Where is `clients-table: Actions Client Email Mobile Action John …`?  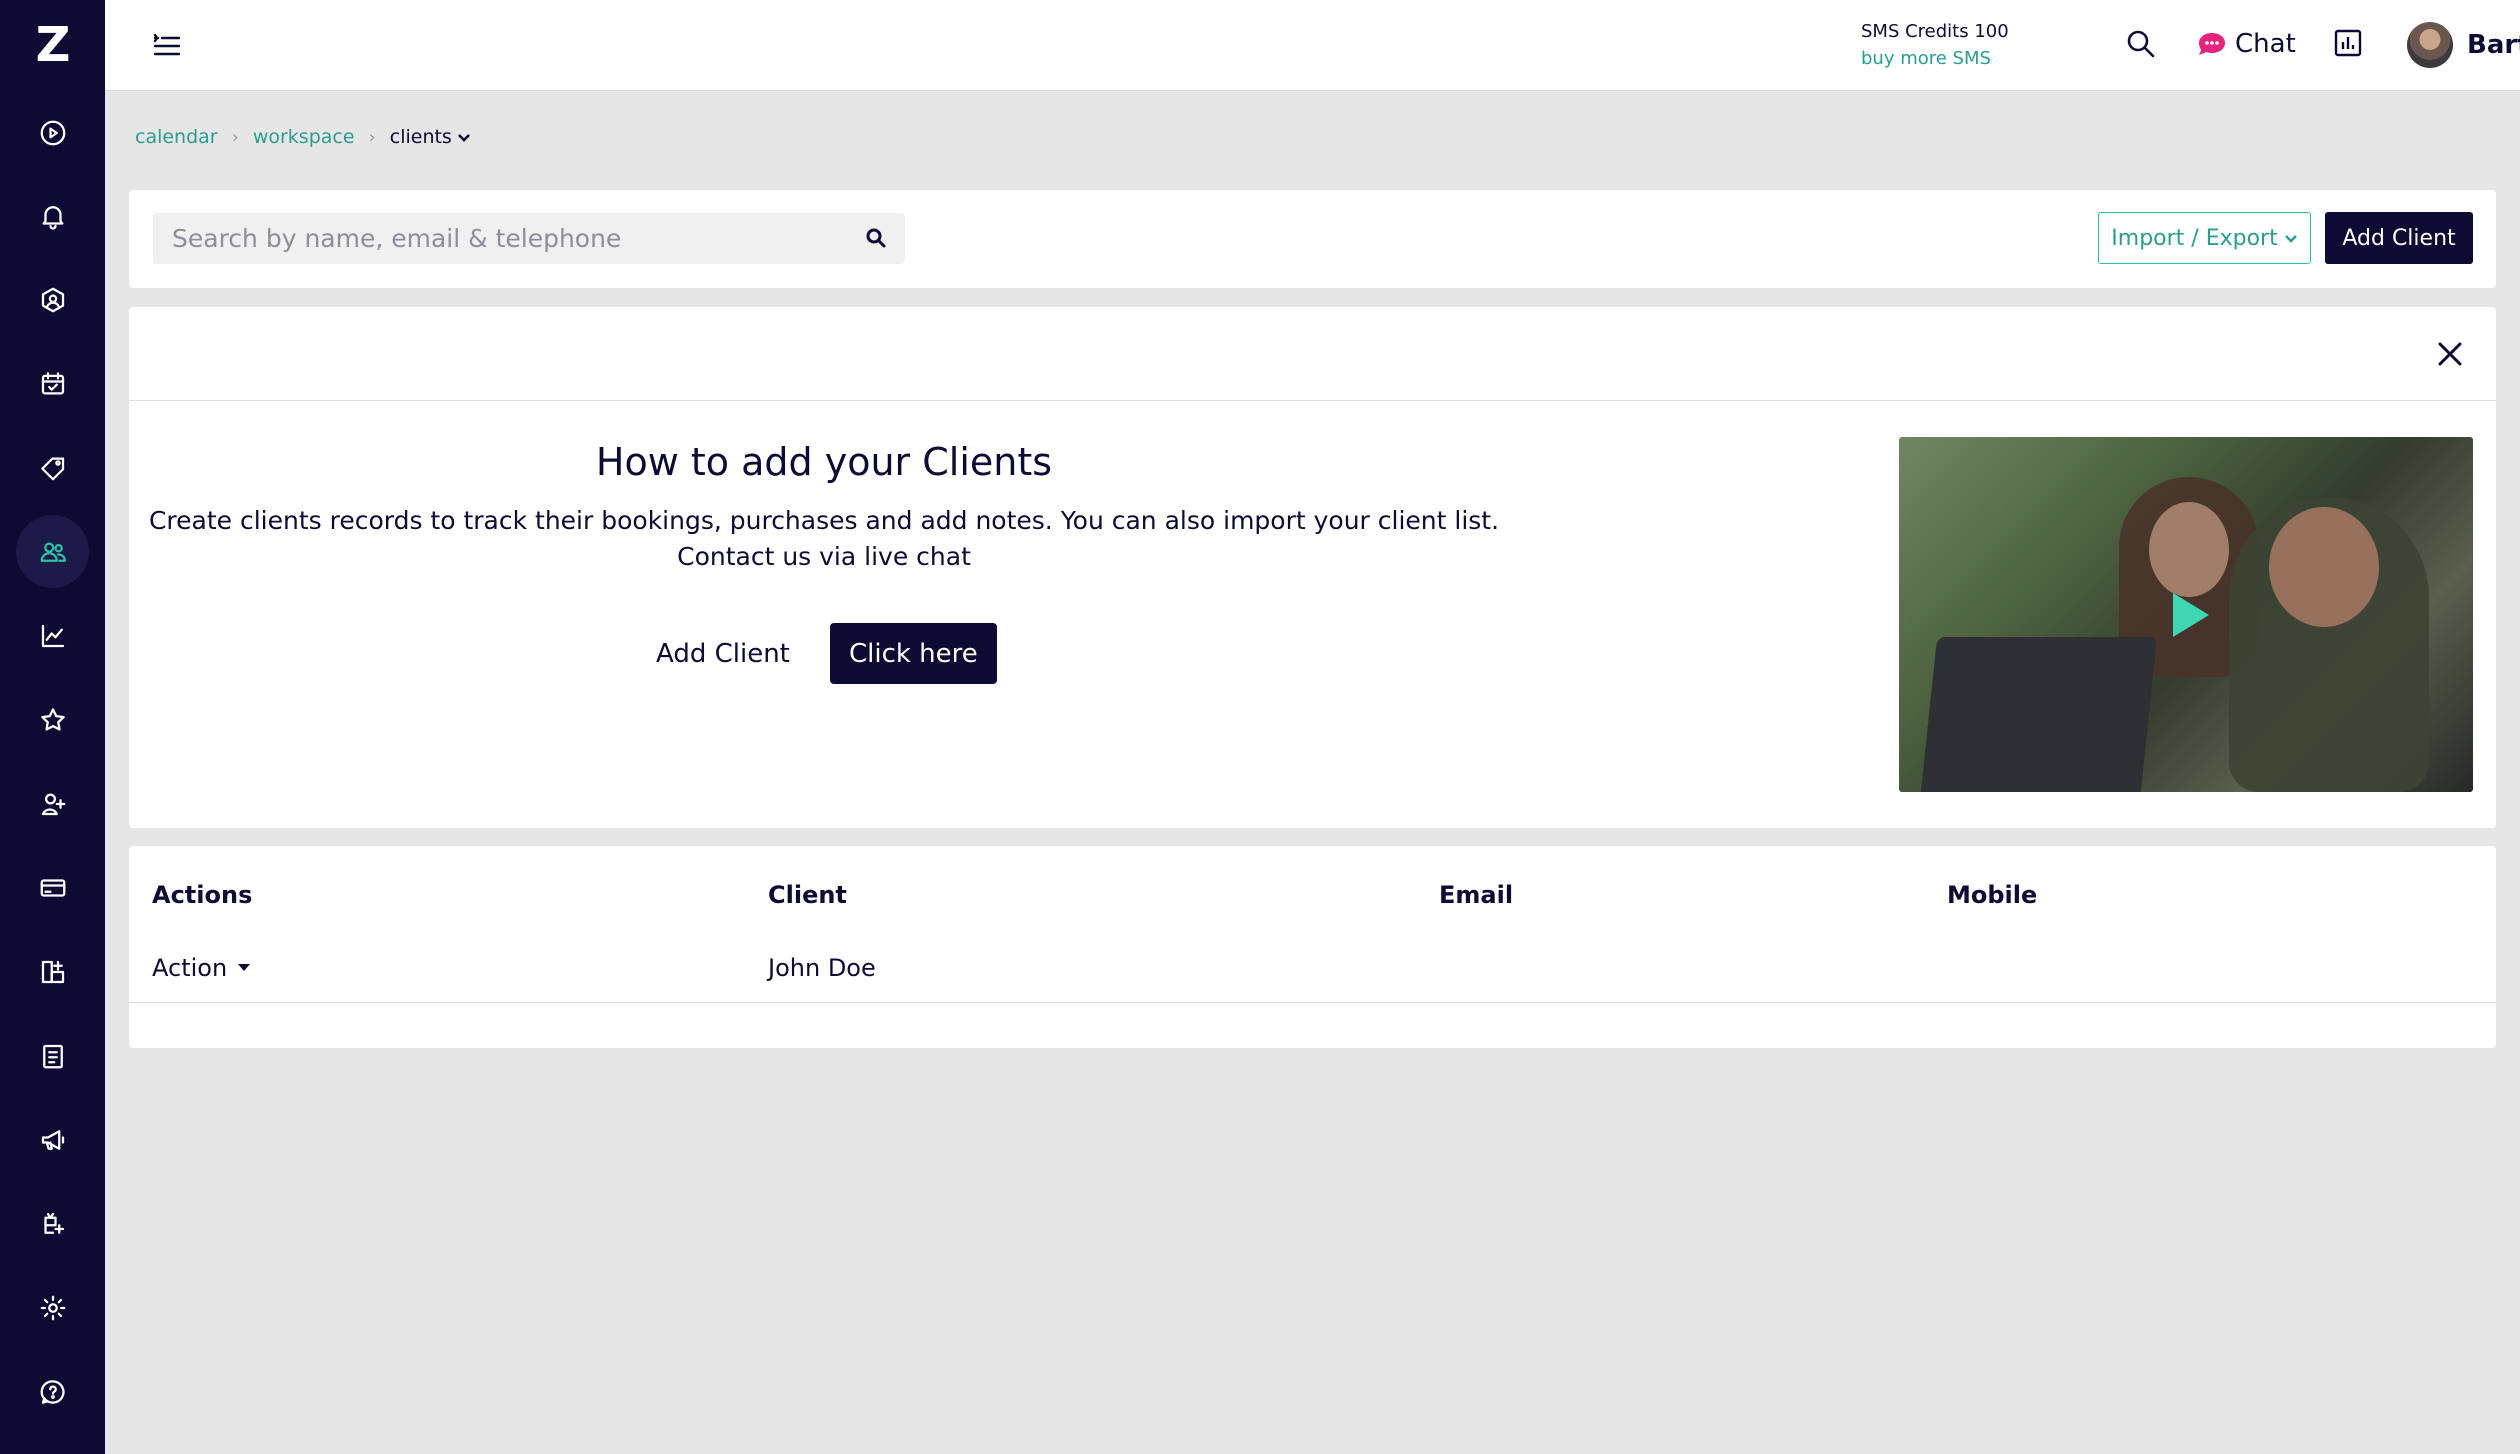
clients-table: Actions Client Email Mobile Action John … is located at coordinates (1312, 947).